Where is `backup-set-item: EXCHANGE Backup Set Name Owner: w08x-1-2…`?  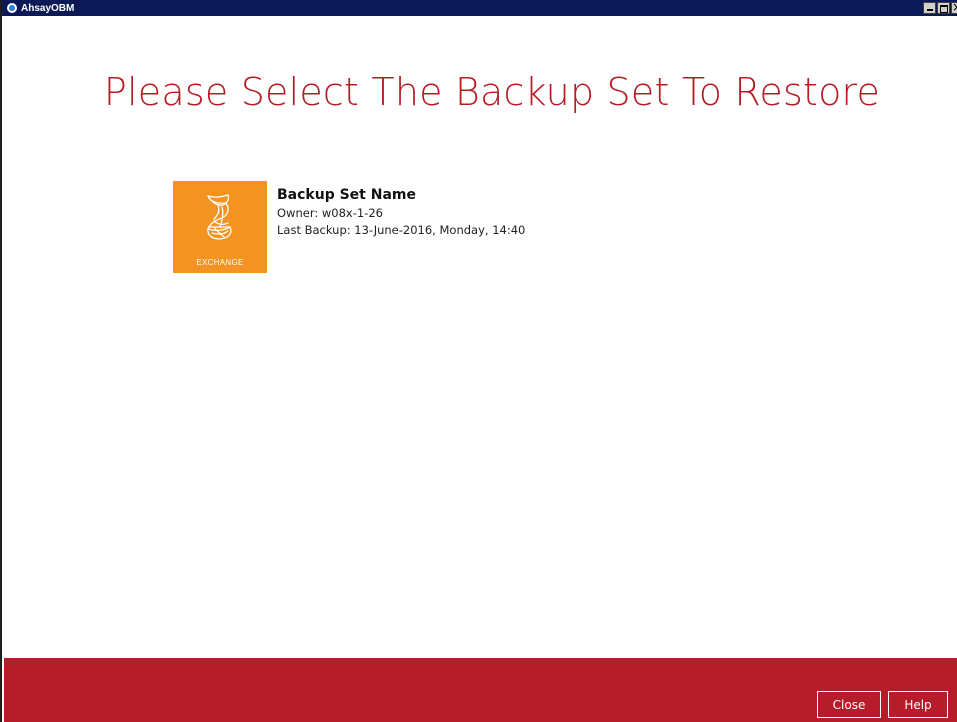 backup-set-item: EXCHANGE Backup Set Name Owner: w08x-1-2… is located at coordinates (383, 227).